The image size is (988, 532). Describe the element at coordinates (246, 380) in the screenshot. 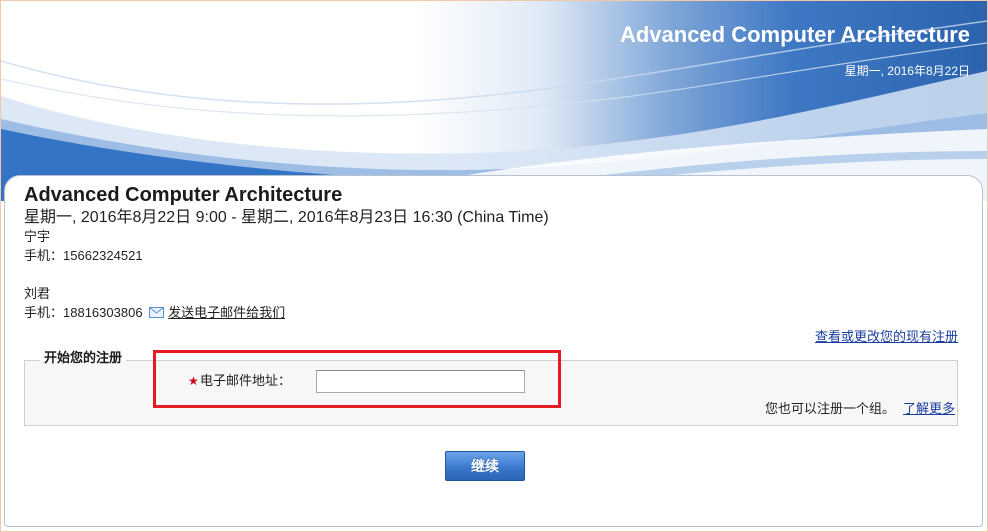

I see `email-label: 电子邮件地址：` at that location.